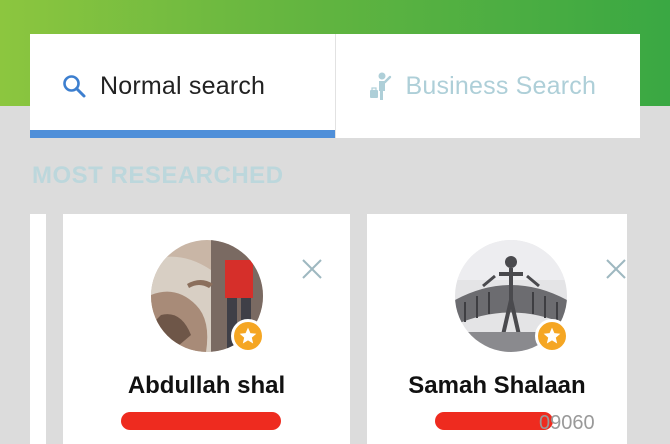 The height and width of the screenshot is (444, 670). Describe the element at coordinates (497, 385) in the screenshot. I see `contact-name: Samah Shalaan` at that location.